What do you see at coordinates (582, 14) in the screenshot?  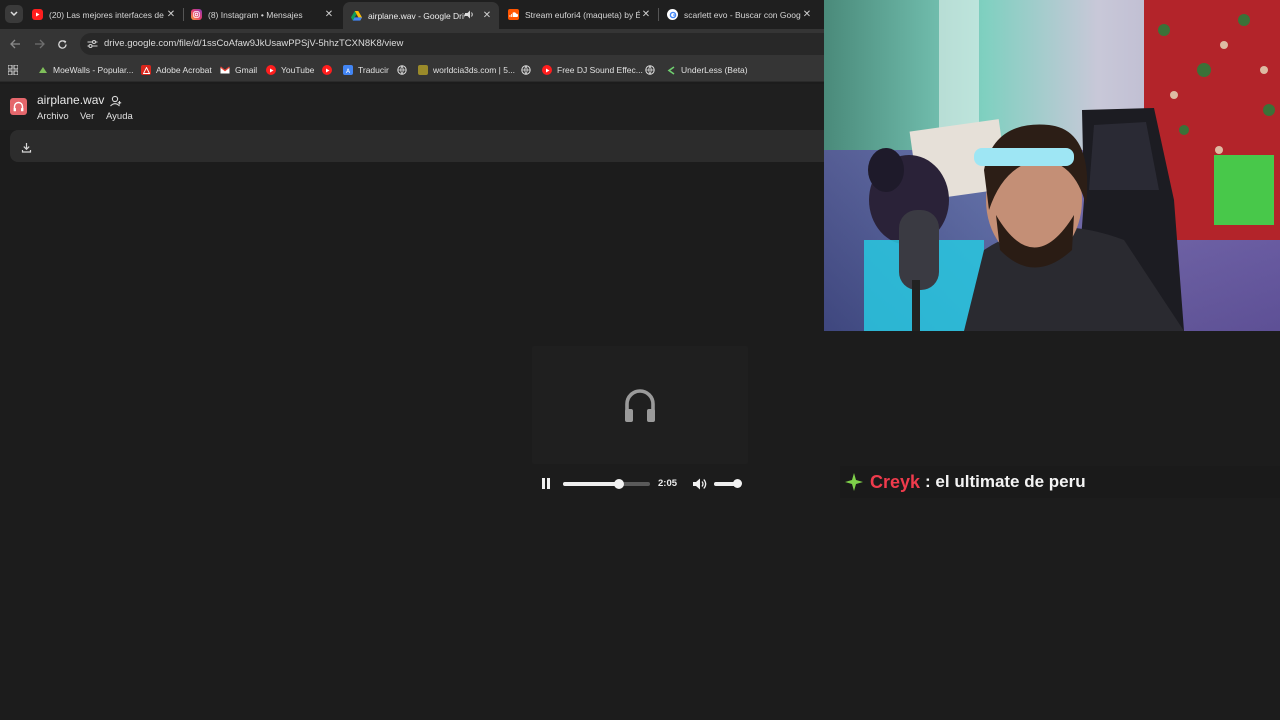 I see `tab-title: Stream eufori4 (maqueta) by Éu` at bounding box center [582, 14].